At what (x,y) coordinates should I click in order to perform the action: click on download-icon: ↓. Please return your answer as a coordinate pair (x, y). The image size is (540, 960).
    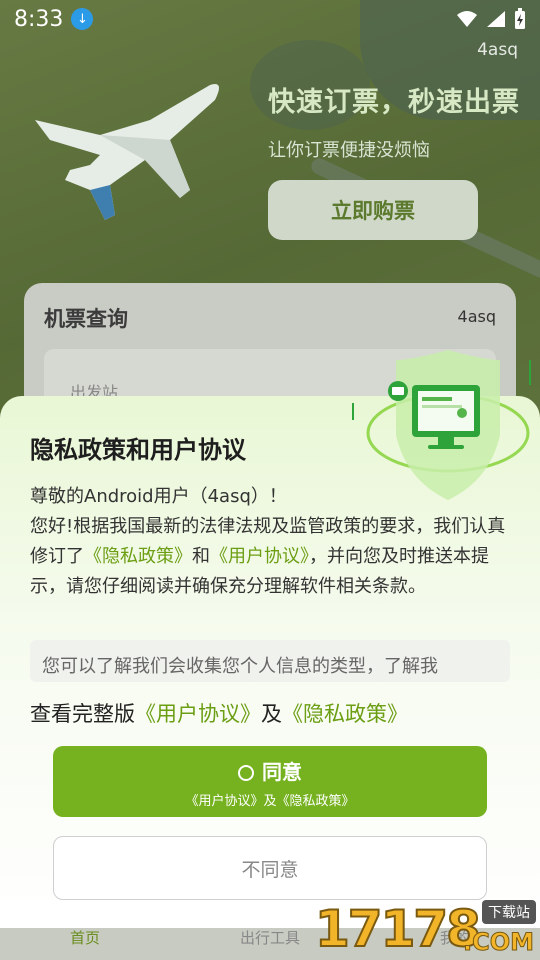
    Looking at the image, I should click on (82, 19).